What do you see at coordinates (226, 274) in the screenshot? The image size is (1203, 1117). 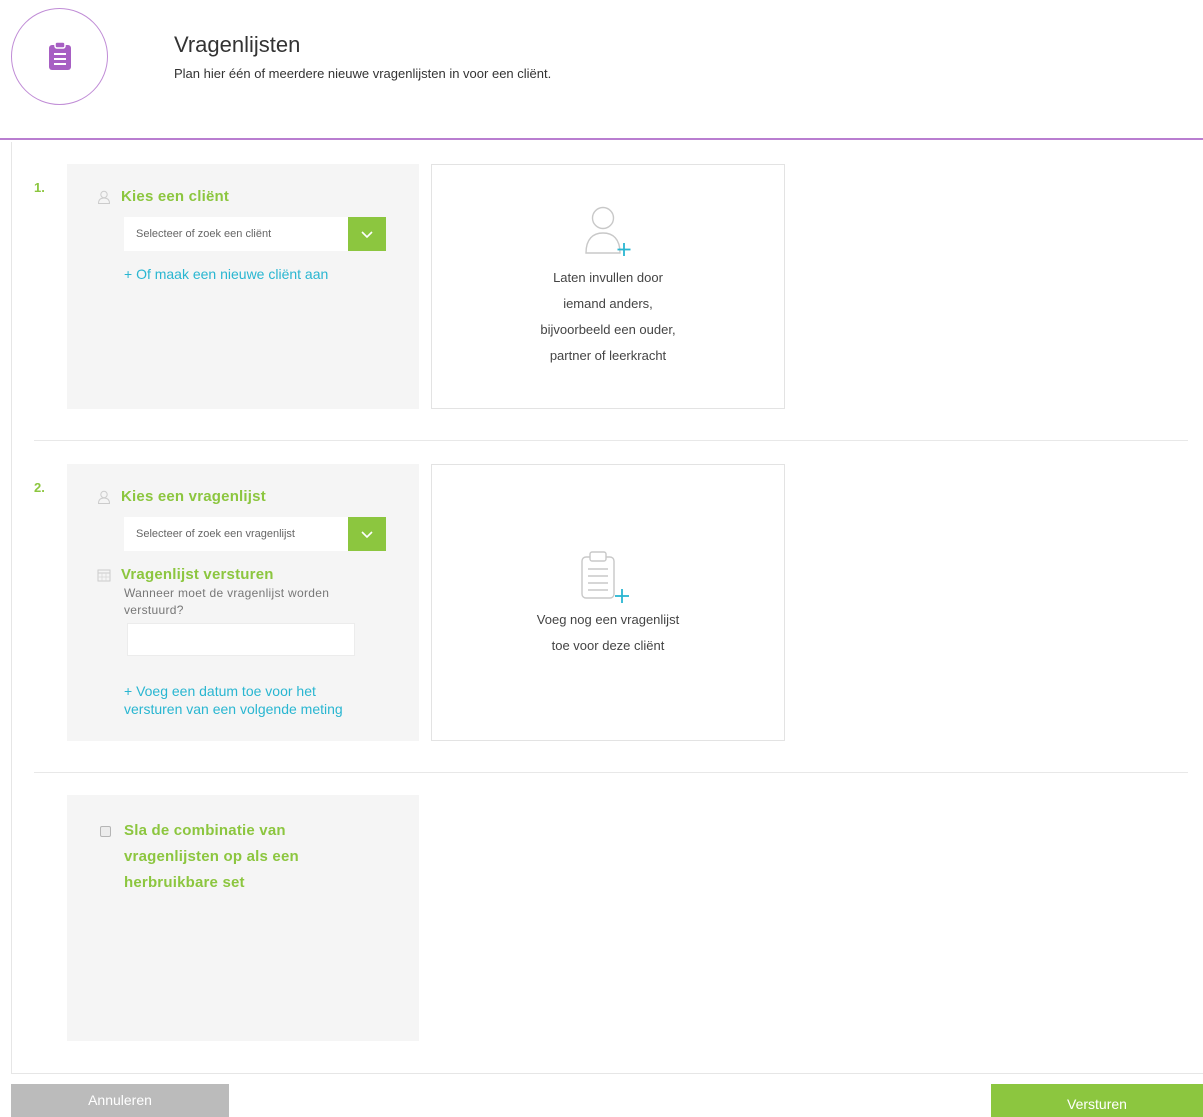 I see `new-client-link: + Of maak een nieuwe cliënt aan` at bounding box center [226, 274].